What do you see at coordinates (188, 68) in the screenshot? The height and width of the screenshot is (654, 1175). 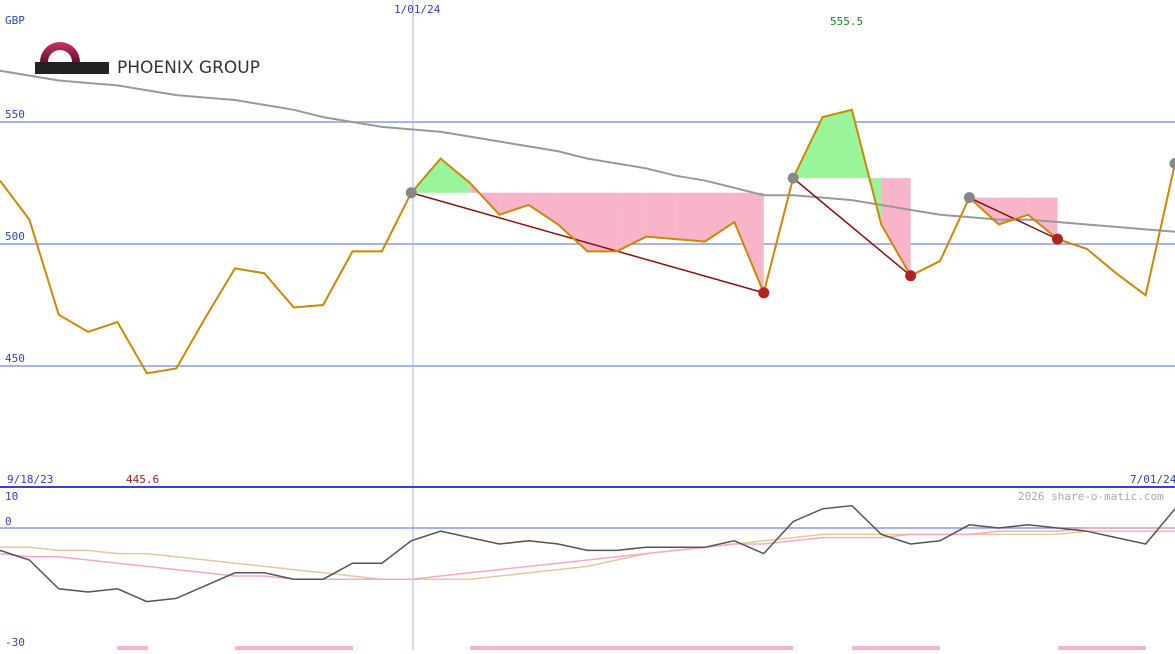 I see `company-name: PHOENIX GROUP` at bounding box center [188, 68].